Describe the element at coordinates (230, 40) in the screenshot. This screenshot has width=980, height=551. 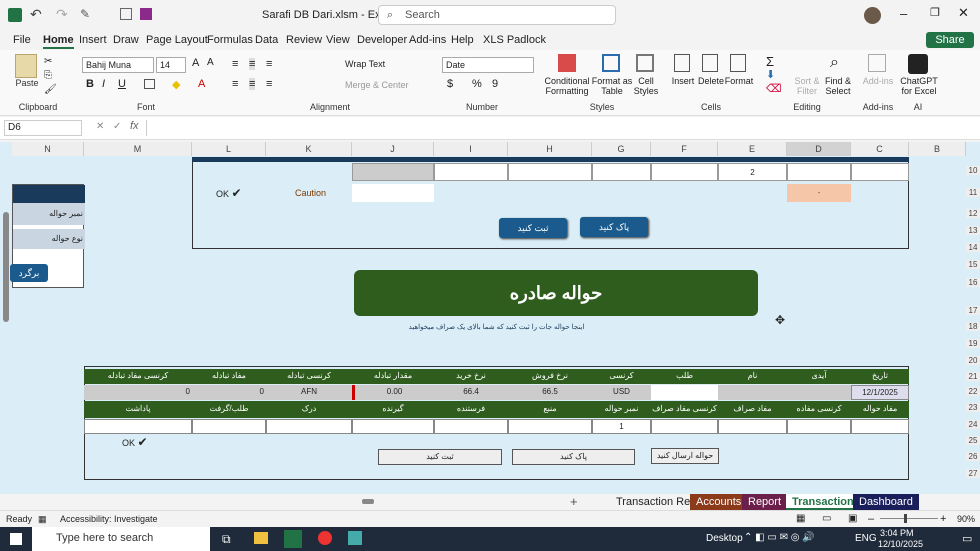
I see `menu-formulas: Formulas` at that location.